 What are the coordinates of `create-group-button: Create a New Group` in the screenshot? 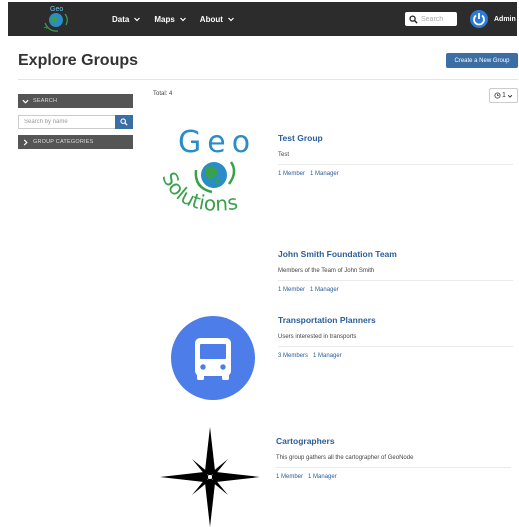 It's located at (482, 60).